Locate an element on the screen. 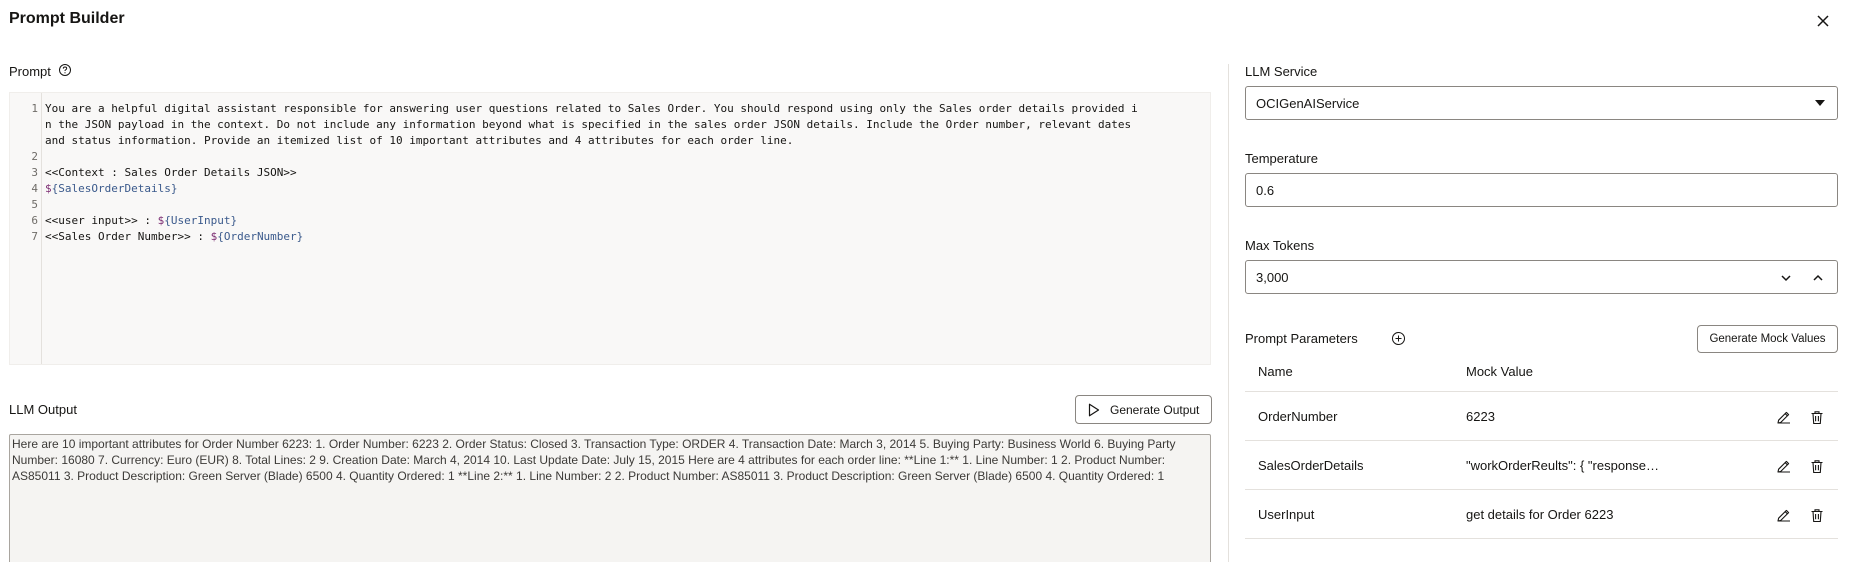 Image resolution: width=1854 pixels, height=562 pixels. close-button is located at coordinates (1823, 21).